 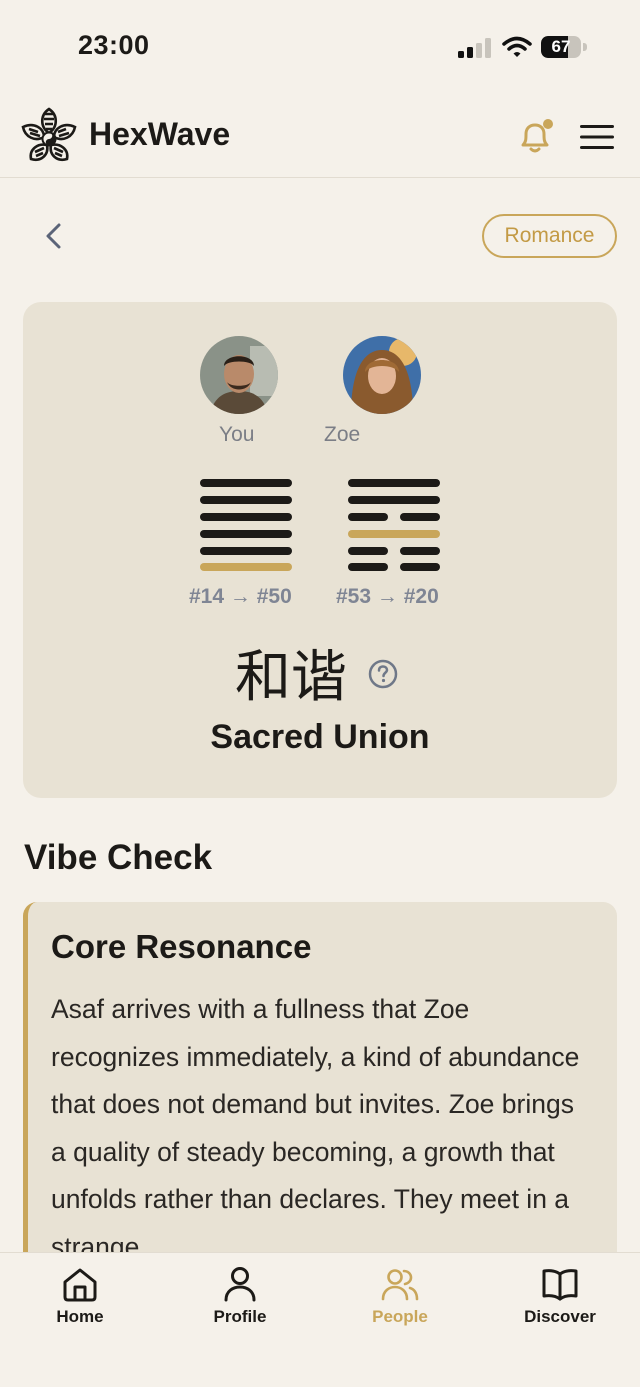 I want to click on nav-profile-label: Profile, so click(x=240, y=1316).